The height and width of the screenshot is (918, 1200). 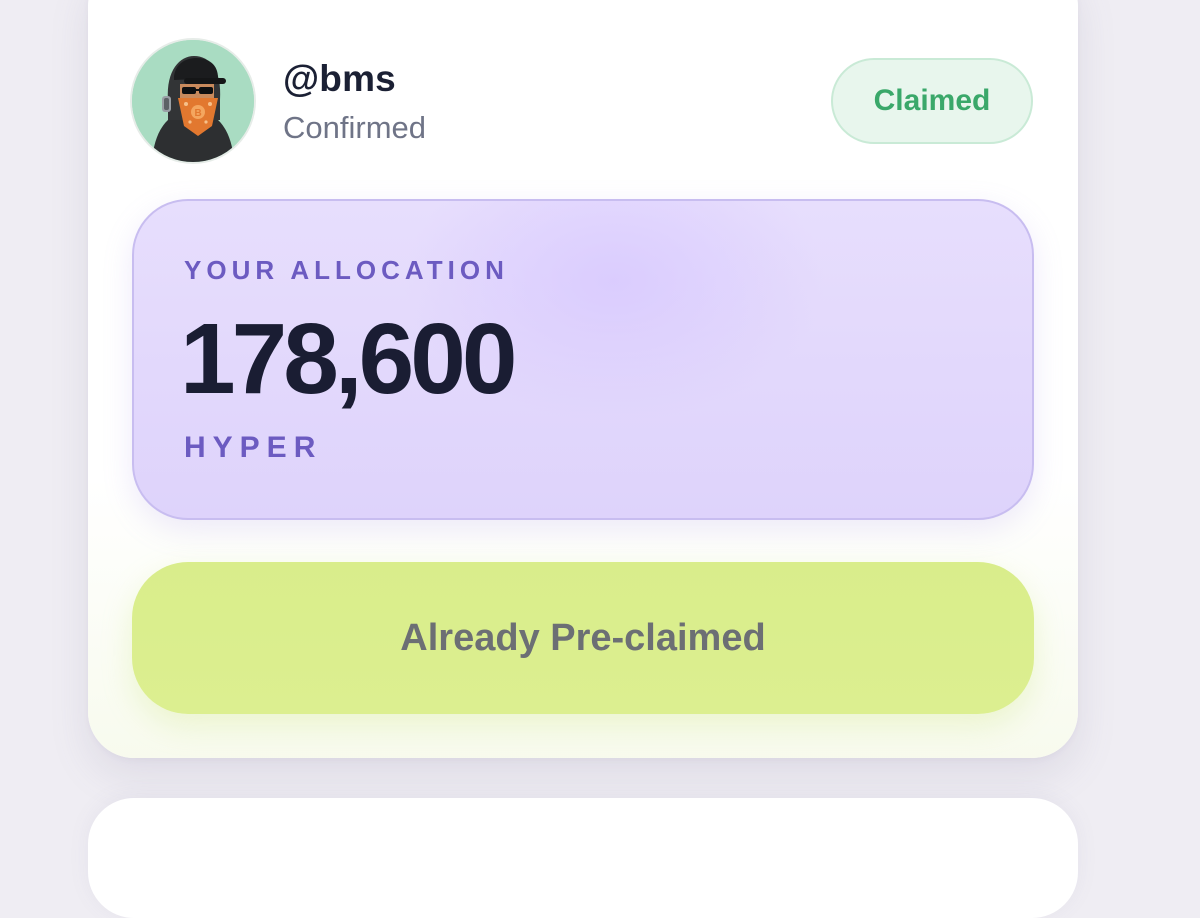 What do you see at coordinates (253, 447) in the screenshot?
I see `allocation-unit: HYPER` at bounding box center [253, 447].